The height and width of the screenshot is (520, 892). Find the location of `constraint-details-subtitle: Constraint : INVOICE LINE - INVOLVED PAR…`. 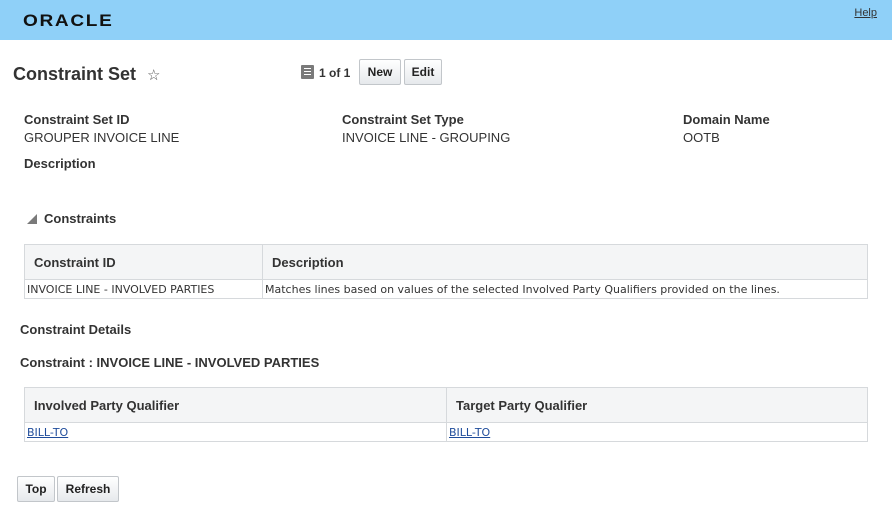

constraint-details-subtitle: Constraint : INVOICE LINE - INVOLVED PAR… is located at coordinates (170, 362).